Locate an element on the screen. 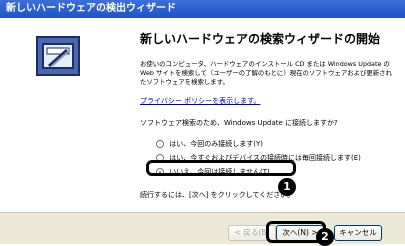 This screenshot has height=246, width=405. radio-icon is located at coordinates (160, 144).